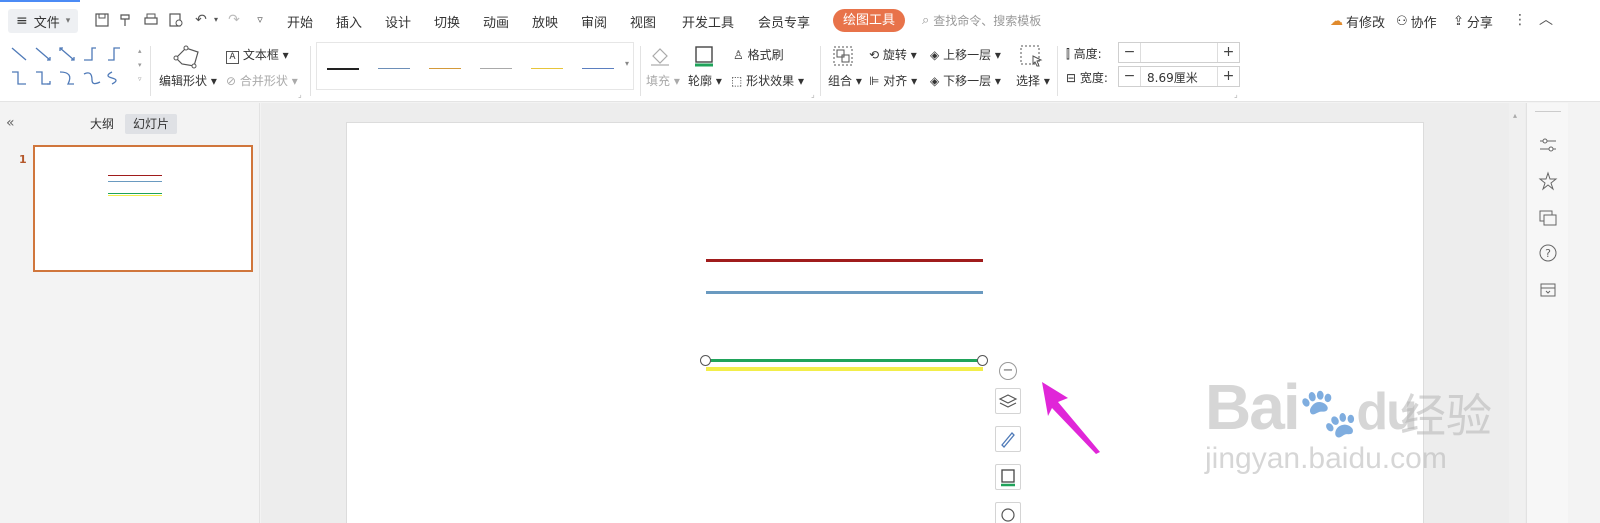  What do you see at coordinates (981, 20) in the screenshot?
I see `command-search: ⌕ 查找命令、搜索模板` at bounding box center [981, 20].